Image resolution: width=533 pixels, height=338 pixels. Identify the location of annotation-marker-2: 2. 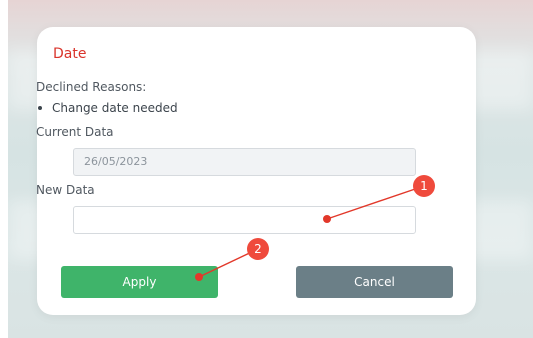
(258, 249).